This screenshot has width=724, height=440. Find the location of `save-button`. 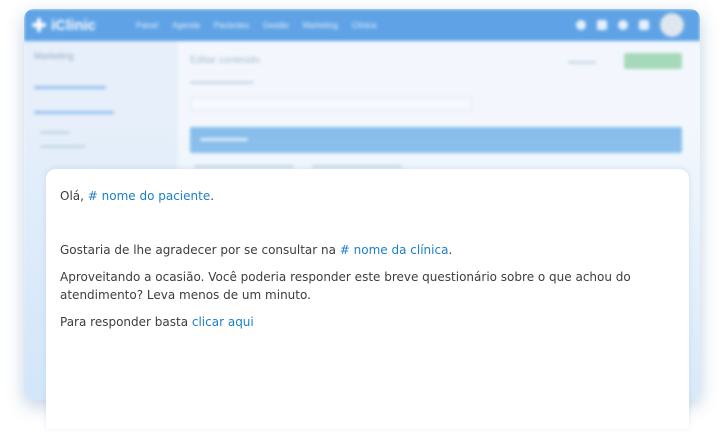

save-button is located at coordinates (653, 61).